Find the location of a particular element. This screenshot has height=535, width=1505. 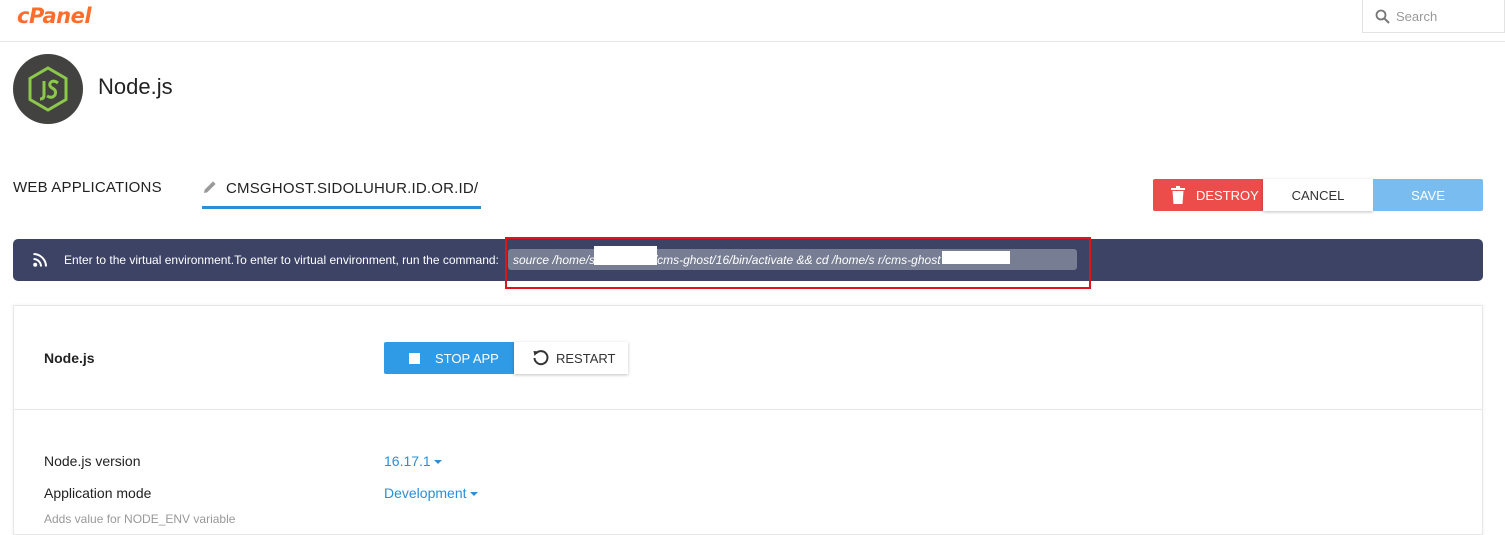

cpanel-logo: cPanel is located at coordinates (54, 16).